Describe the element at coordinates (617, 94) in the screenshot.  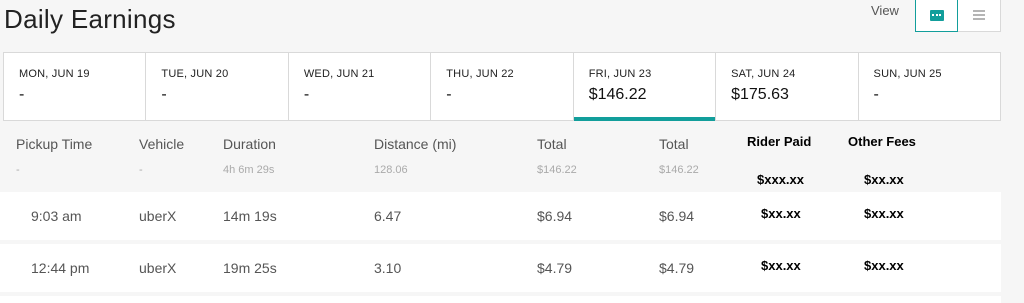
I see `day-earnings: $146.22` at that location.